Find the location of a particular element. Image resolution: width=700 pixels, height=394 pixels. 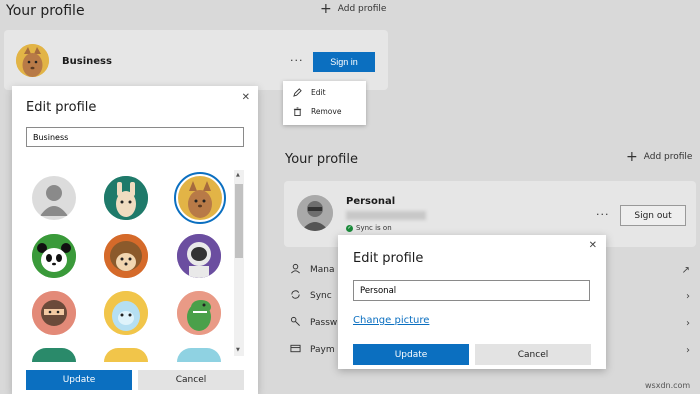

sync-icon is located at coordinates (300, 296).